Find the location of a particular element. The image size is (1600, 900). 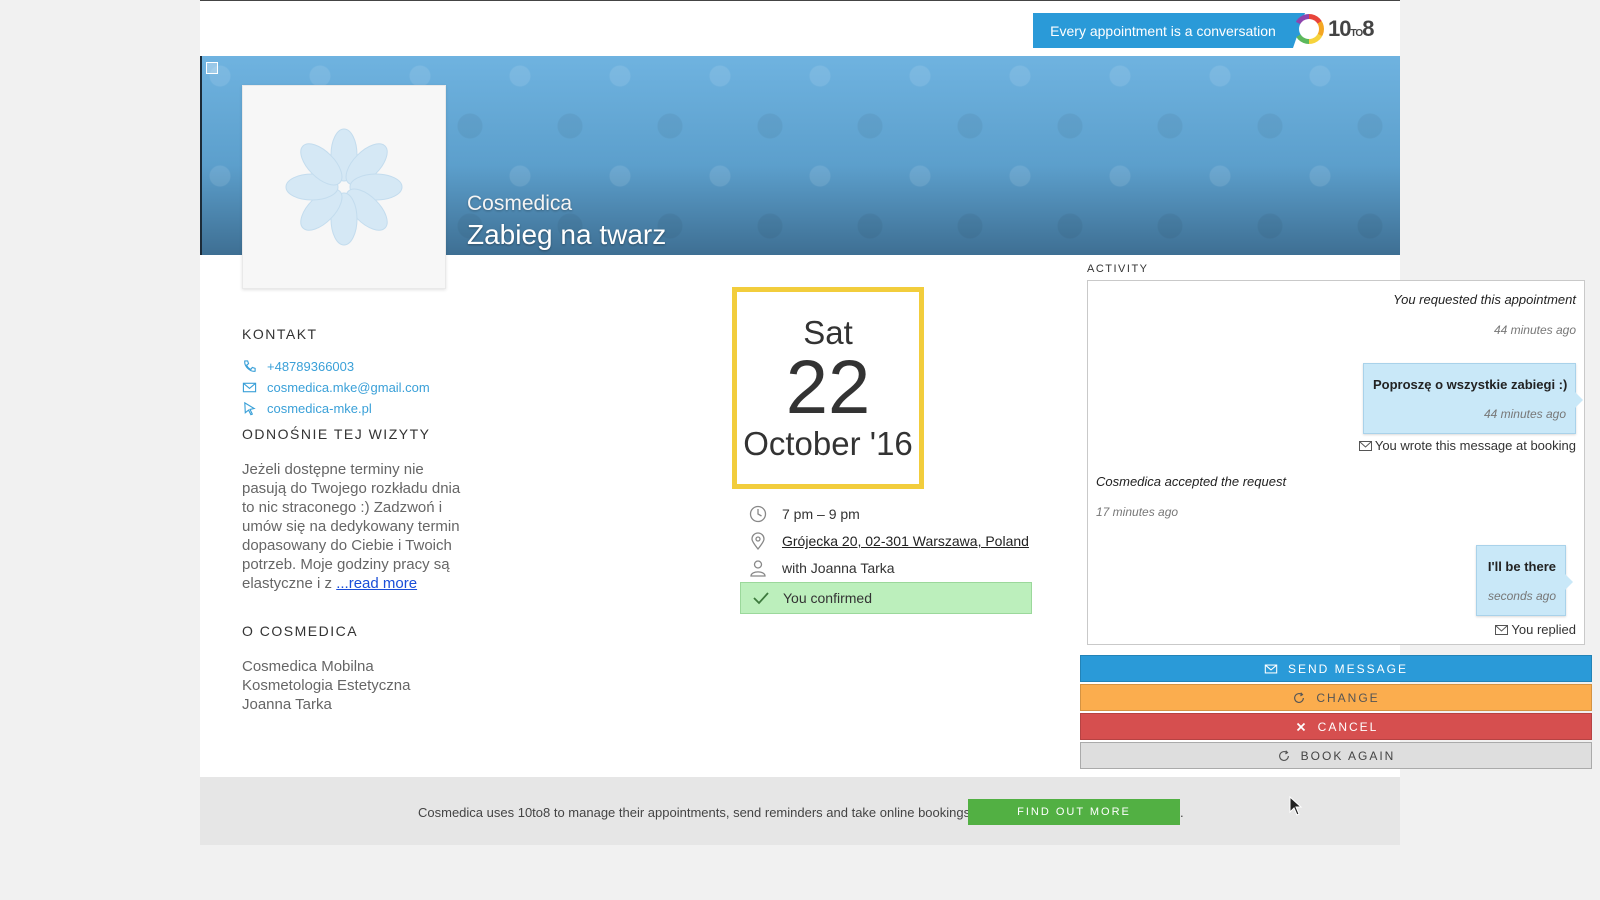

business-name: Cosmedica is located at coordinates (520, 203).